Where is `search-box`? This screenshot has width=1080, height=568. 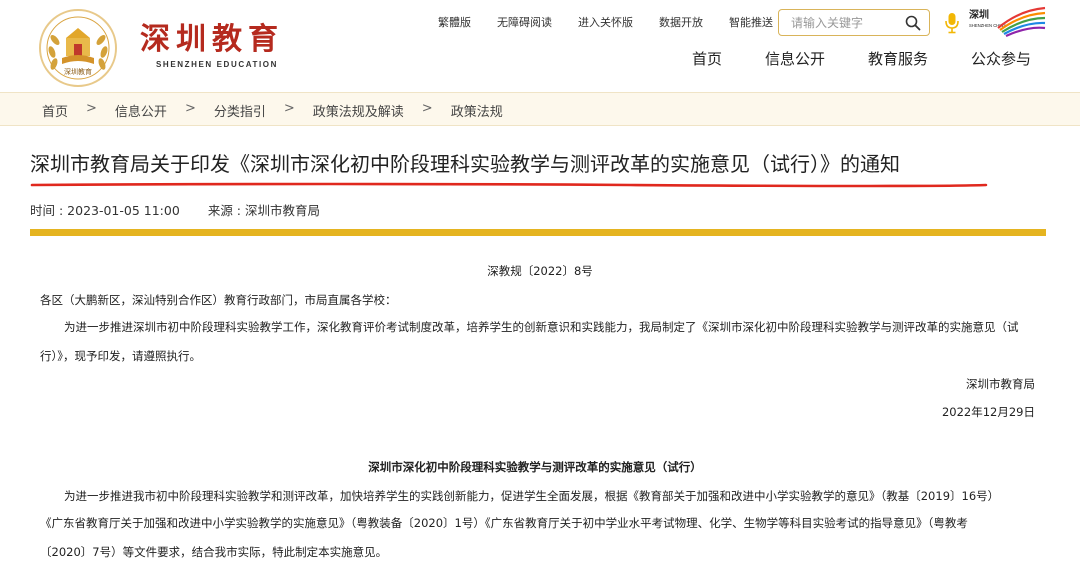 search-box is located at coordinates (854, 22).